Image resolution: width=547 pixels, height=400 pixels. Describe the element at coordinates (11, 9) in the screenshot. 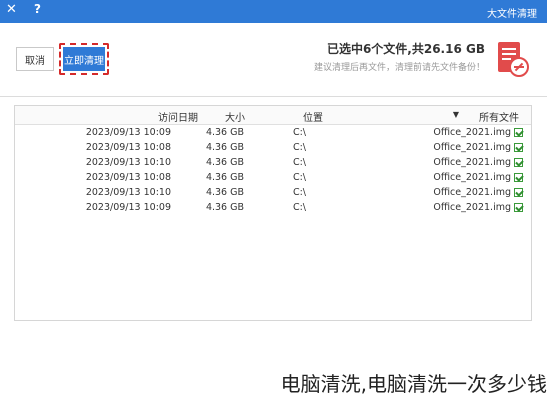

I see `close-icon: ✕` at that location.